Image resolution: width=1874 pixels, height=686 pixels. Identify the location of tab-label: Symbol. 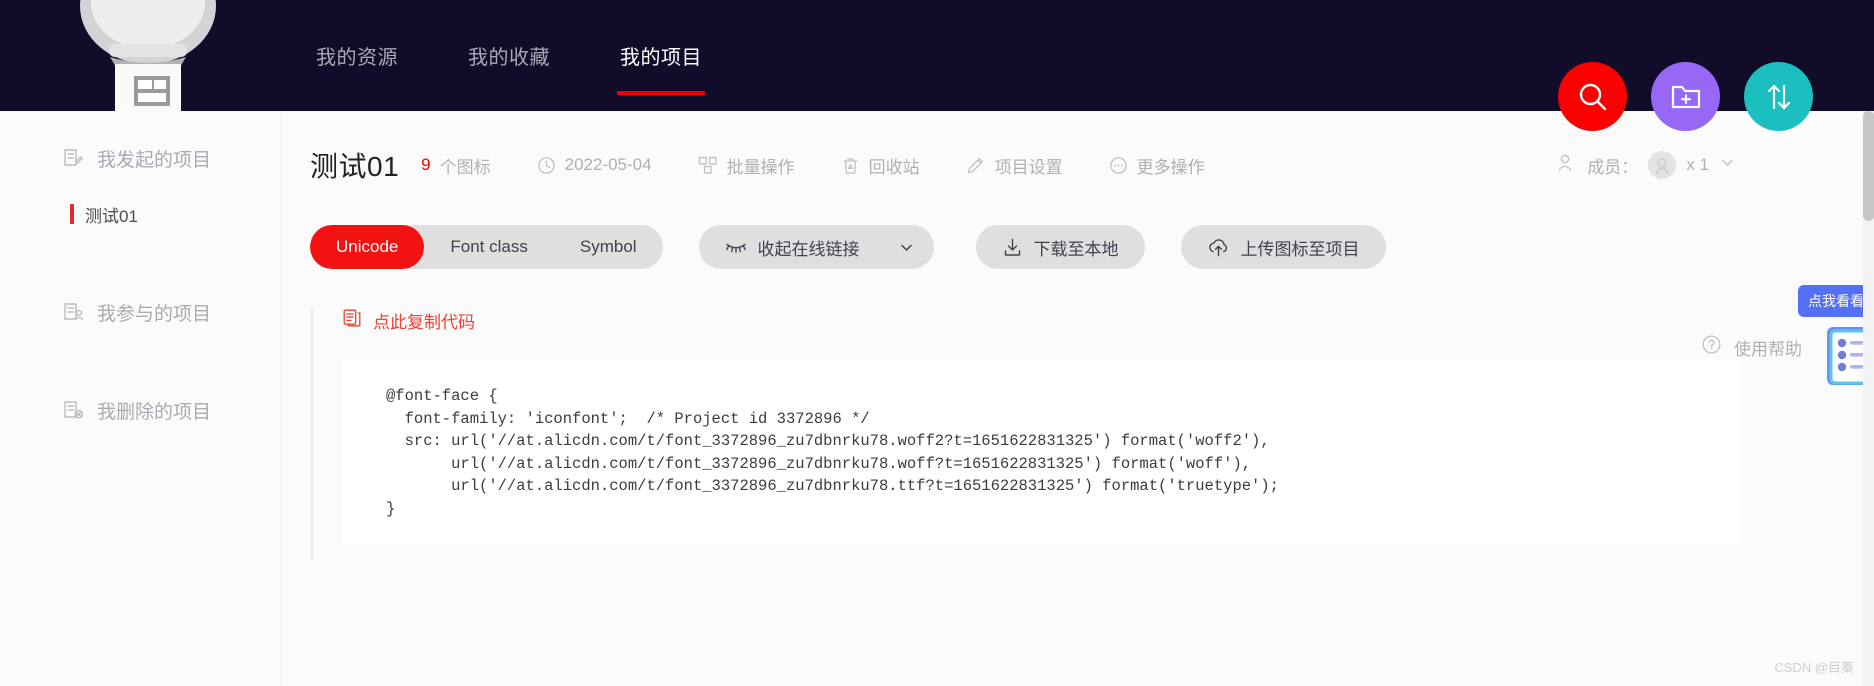
(608, 246).